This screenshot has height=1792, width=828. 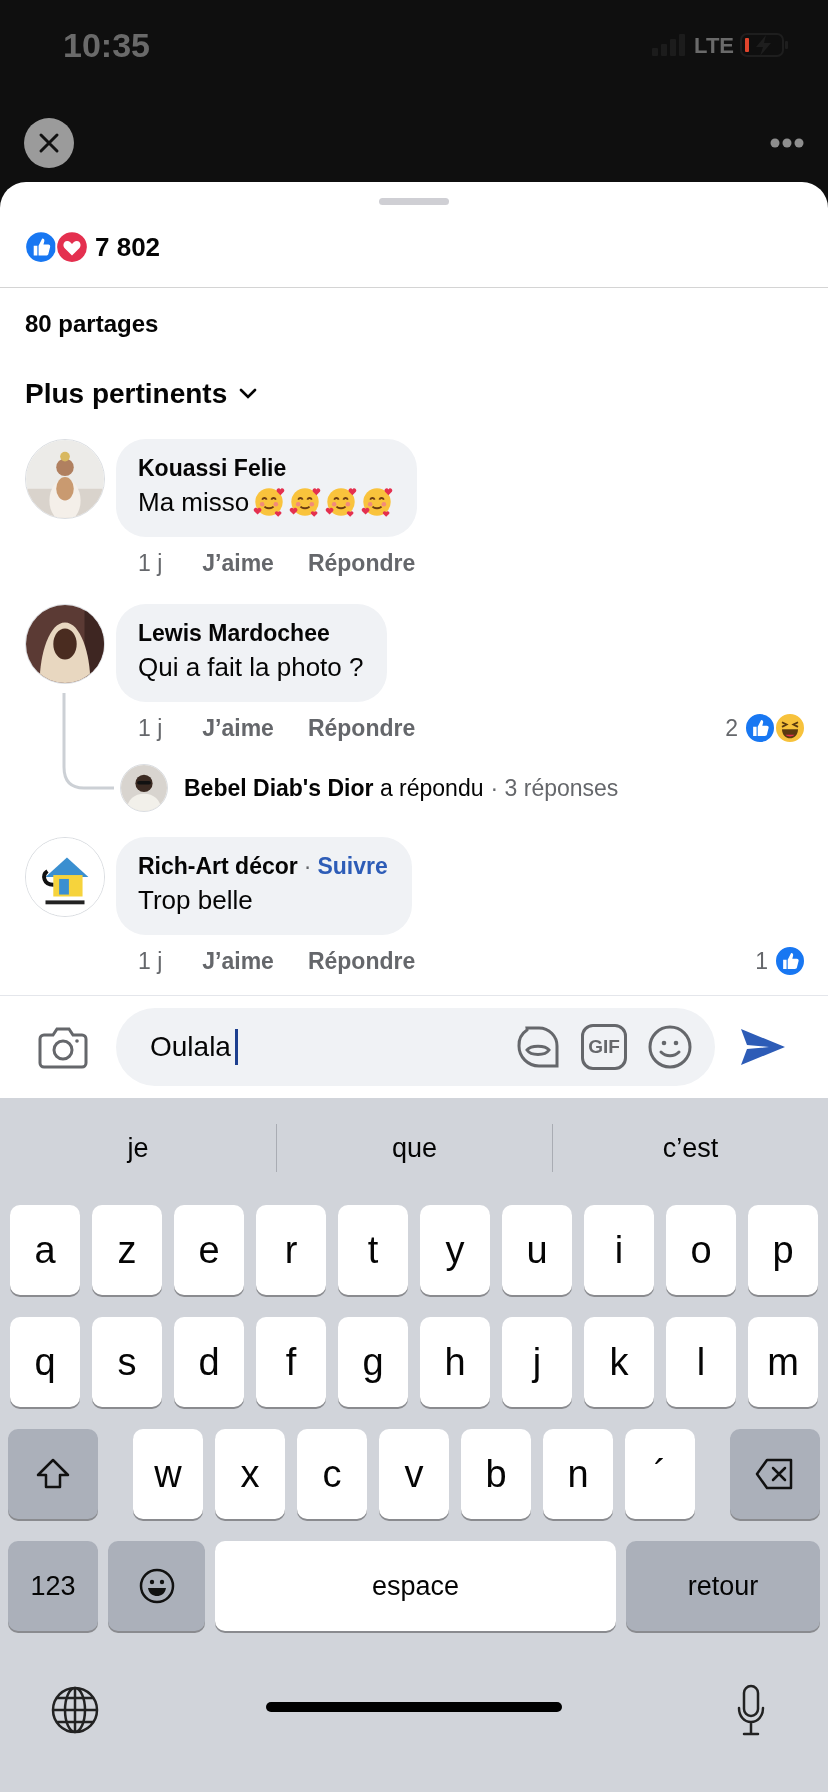 What do you see at coordinates (209, 1362) in the screenshot?
I see `letter-key: d` at bounding box center [209, 1362].